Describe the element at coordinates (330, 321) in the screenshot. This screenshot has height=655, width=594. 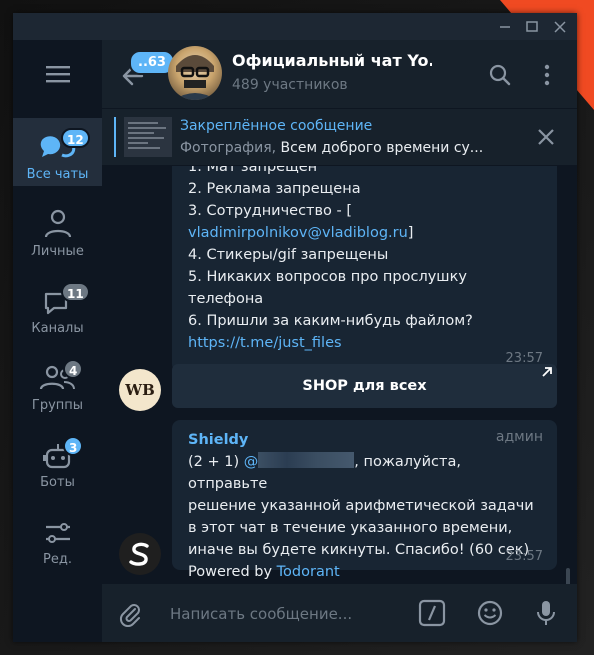
I see `message-line: 6. Пришли за каким-нибудь файлом?` at that location.